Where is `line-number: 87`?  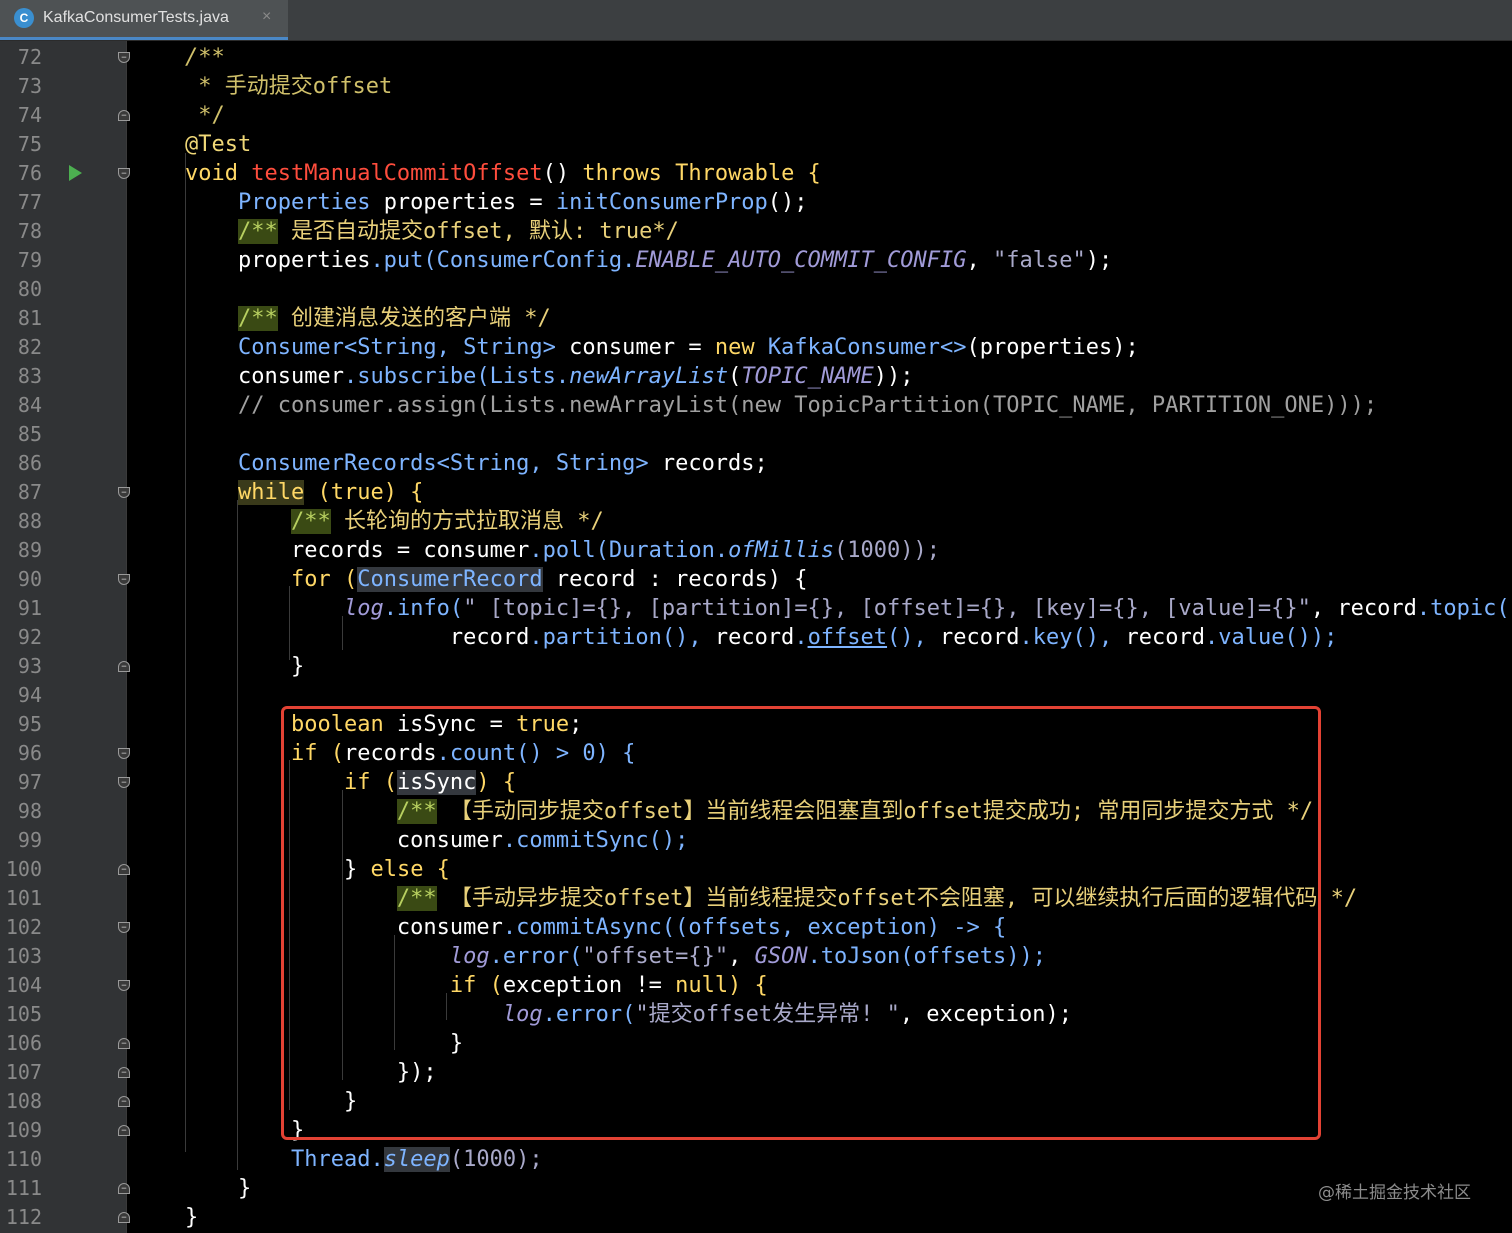 line-number: 87 is located at coordinates (29, 492).